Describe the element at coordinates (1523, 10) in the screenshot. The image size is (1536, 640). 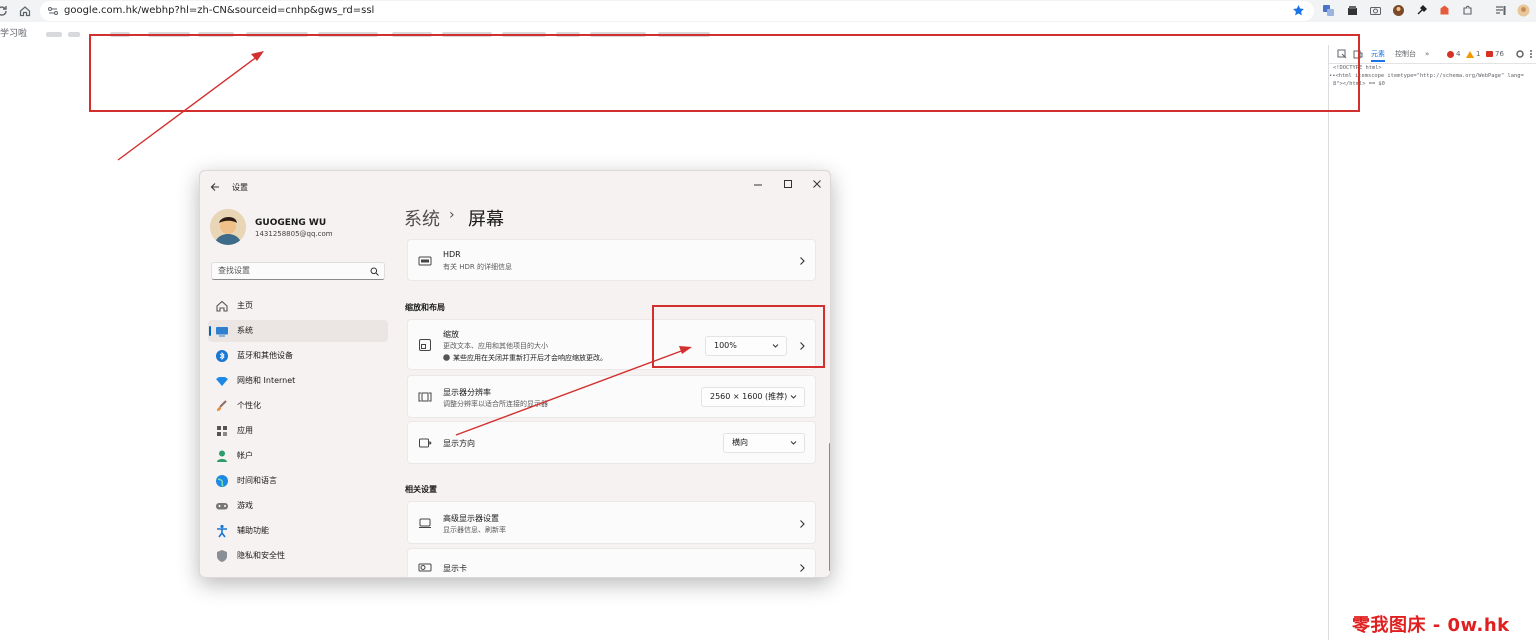
I see `profile-avatar-icon` at that location.